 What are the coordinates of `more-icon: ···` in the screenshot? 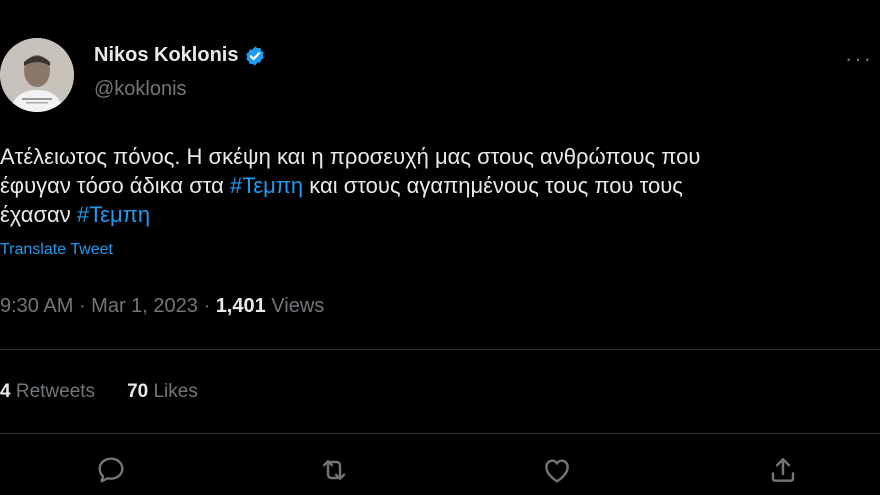 It's located at (859, 59).